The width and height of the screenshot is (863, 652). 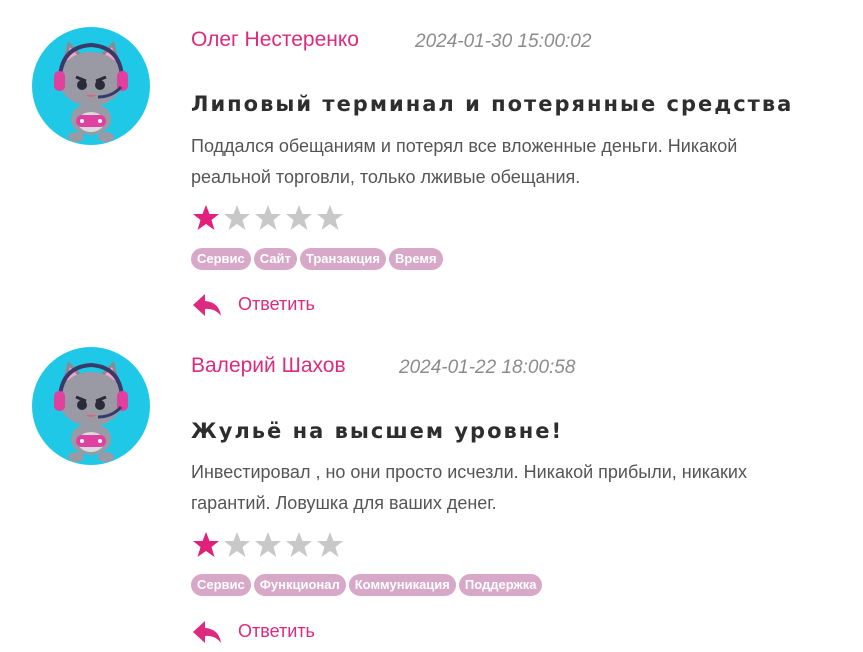 What do you see at coordinates (402, 585) in the screenshot?
I see `tag: Коммуникация` at bounding box center [402, 585].